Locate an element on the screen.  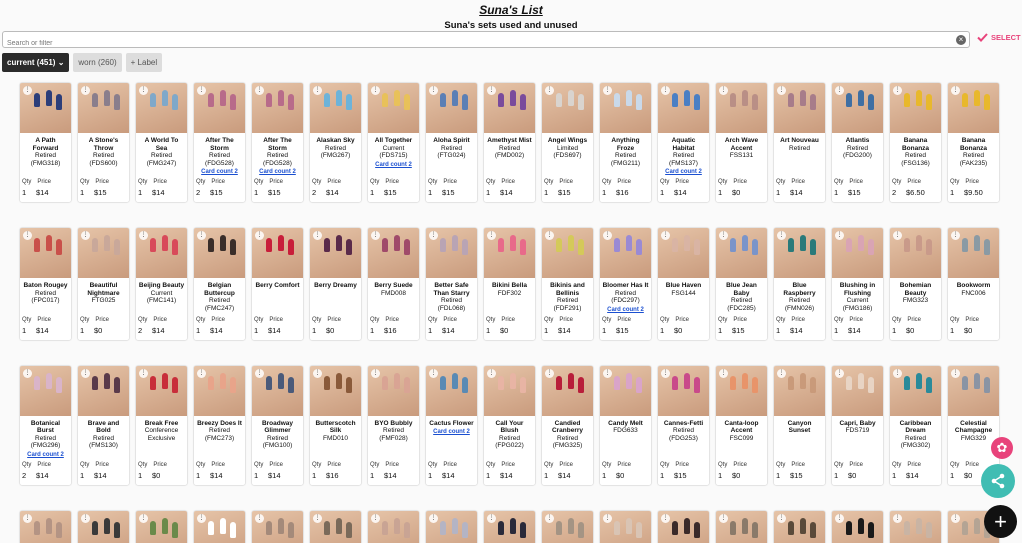
nail-set-card: ⋮ Canta-loop Accent FSC099 Qty Price 1 $0 is located at coordinates (741, 425).